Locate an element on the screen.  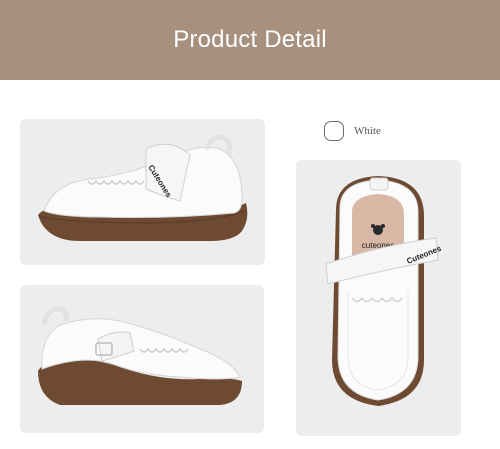
color-option-white: White is located at coordinates (352, 131).